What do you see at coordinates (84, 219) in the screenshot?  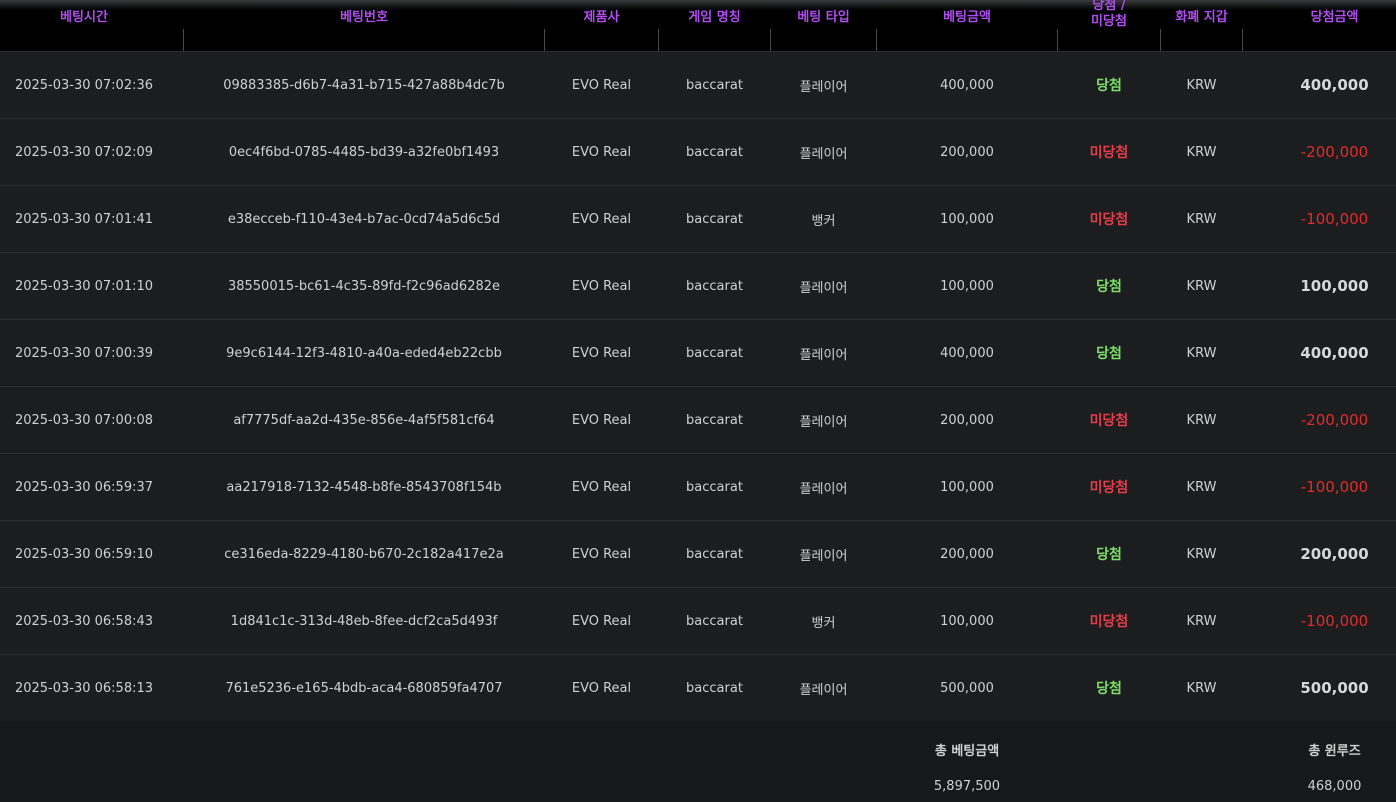 I see `bet-time-cell: 2025-03-30 07:01:41` at bounding box center [84, 219].